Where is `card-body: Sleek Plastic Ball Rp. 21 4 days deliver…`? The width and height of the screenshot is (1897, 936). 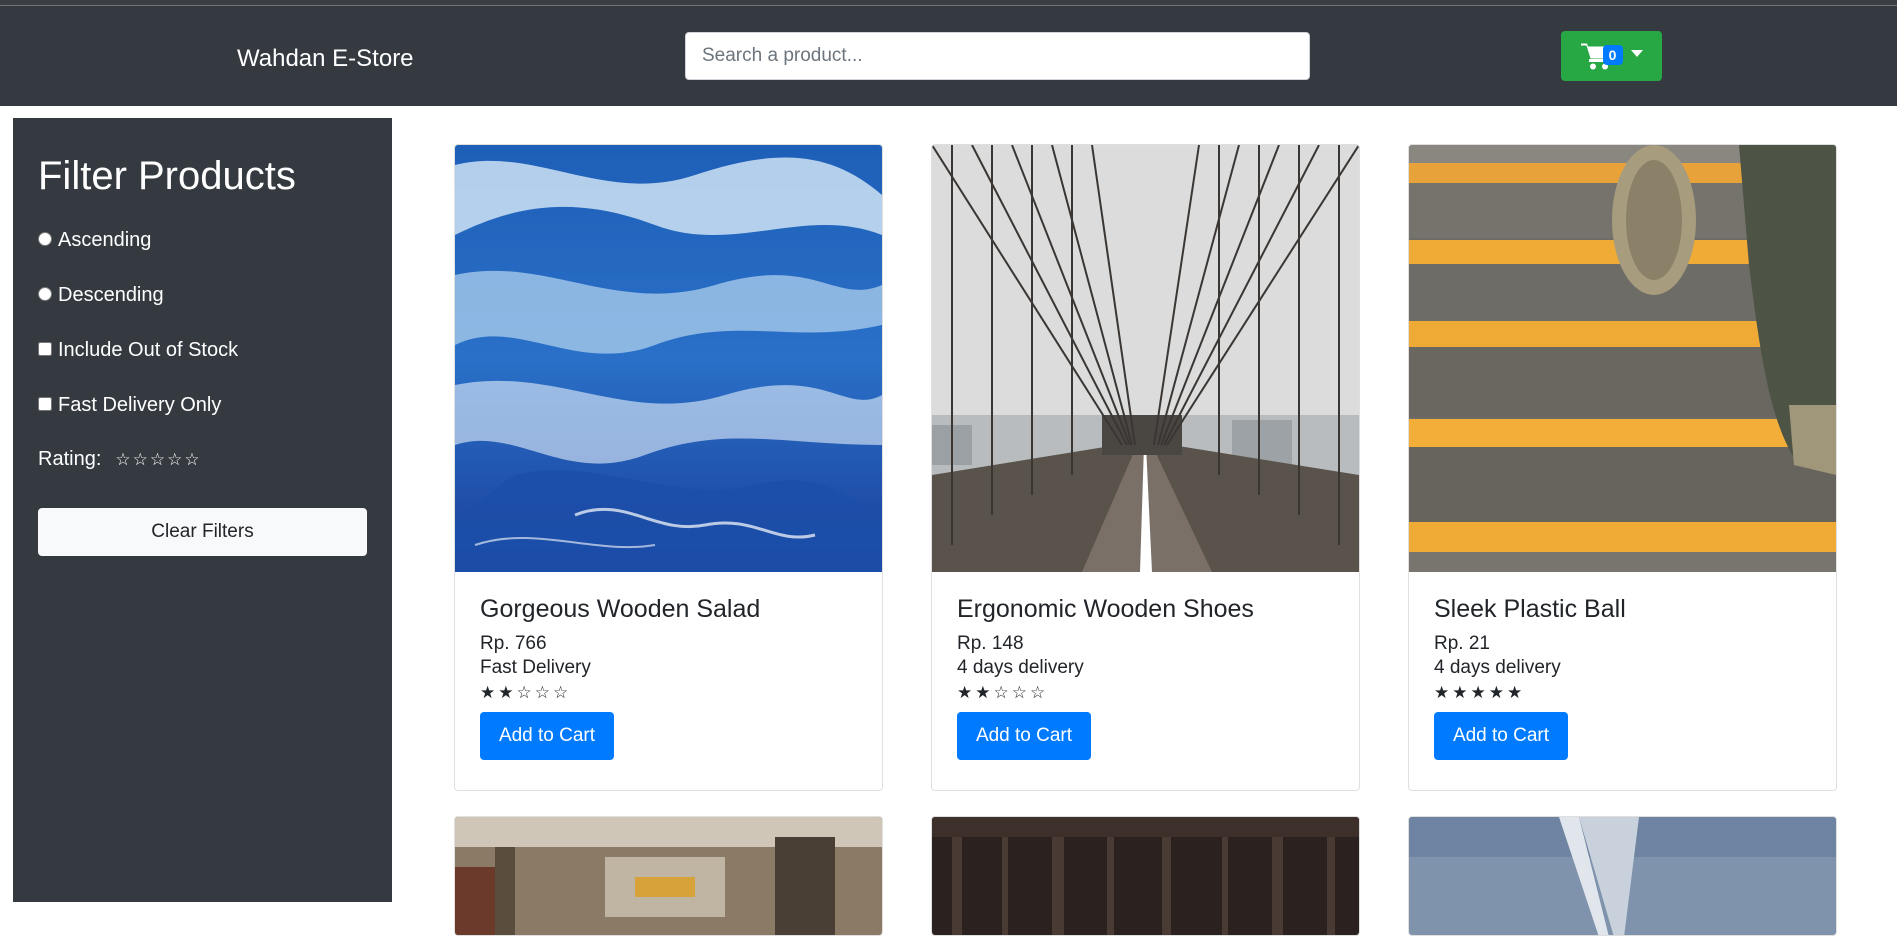
card-body: Sleek Plastic Ball Rp. 21 4 days deliver… is located at coordinates (1622, 677).